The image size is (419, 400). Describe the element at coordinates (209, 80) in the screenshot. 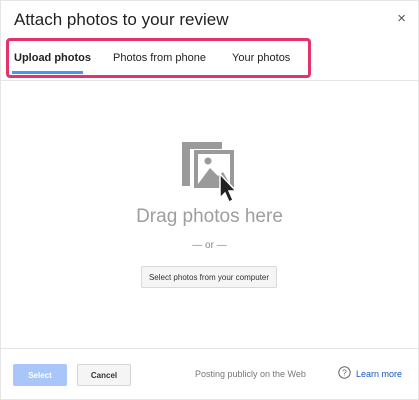

I see `tabs-divider` at that location.